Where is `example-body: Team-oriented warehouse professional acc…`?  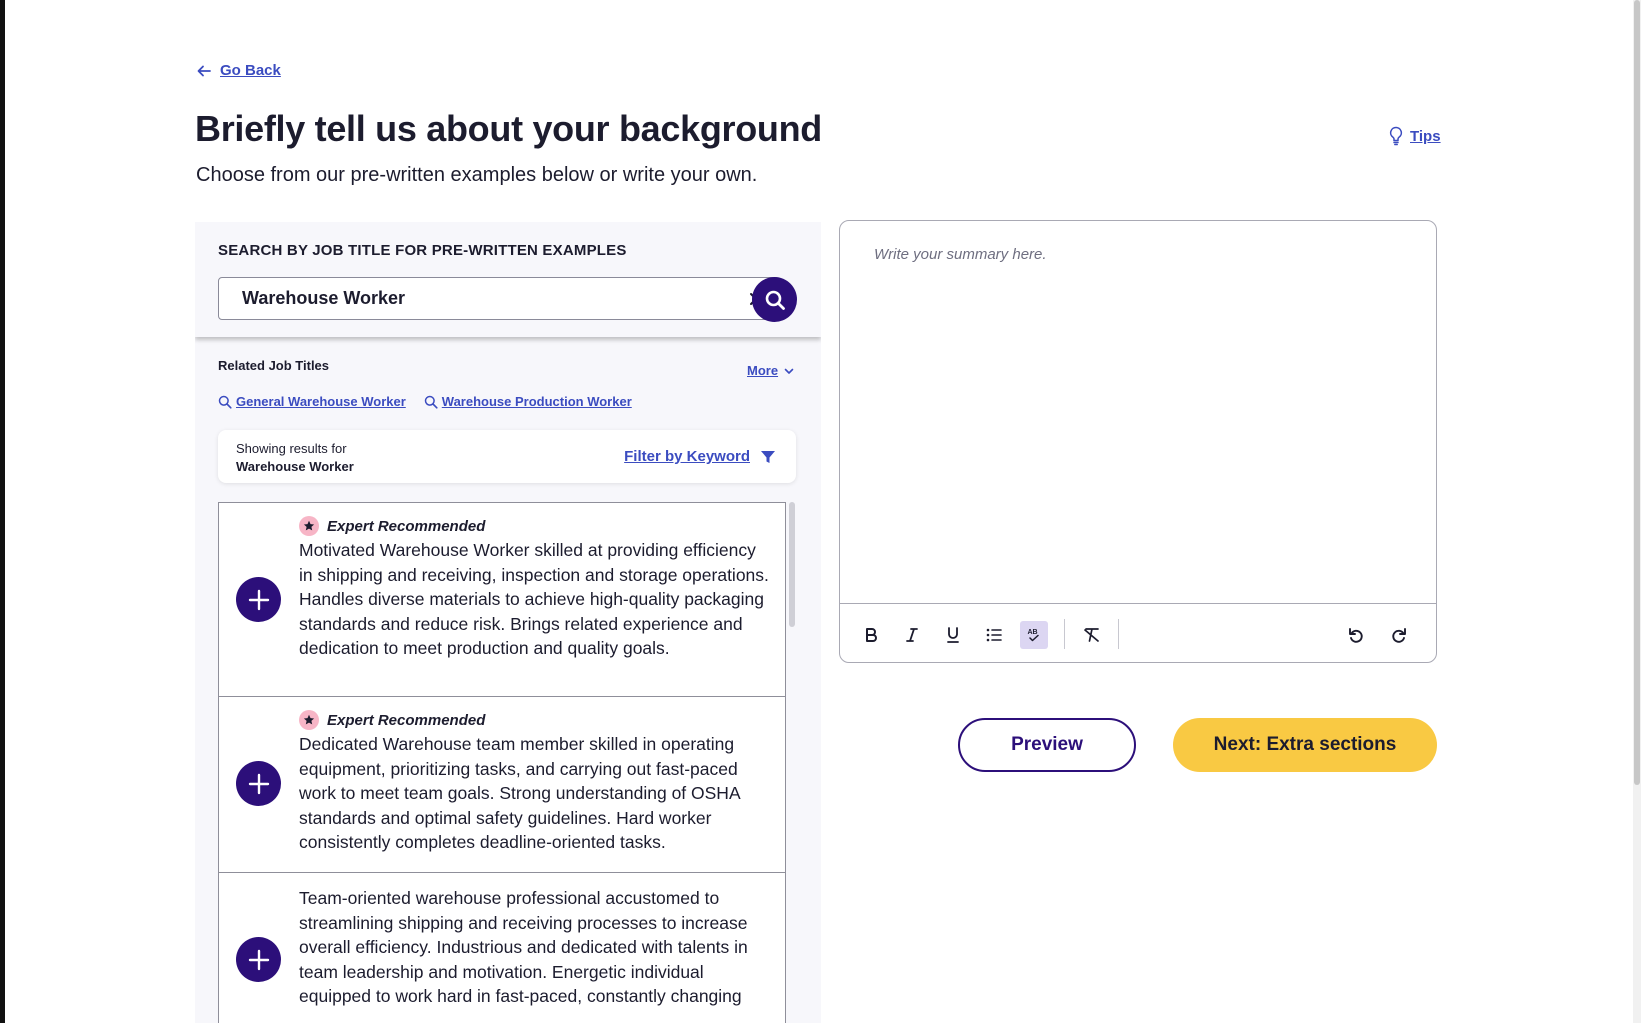
example-body: Team-oriented warehouse professional acc… is located at coordinates (542, 947).